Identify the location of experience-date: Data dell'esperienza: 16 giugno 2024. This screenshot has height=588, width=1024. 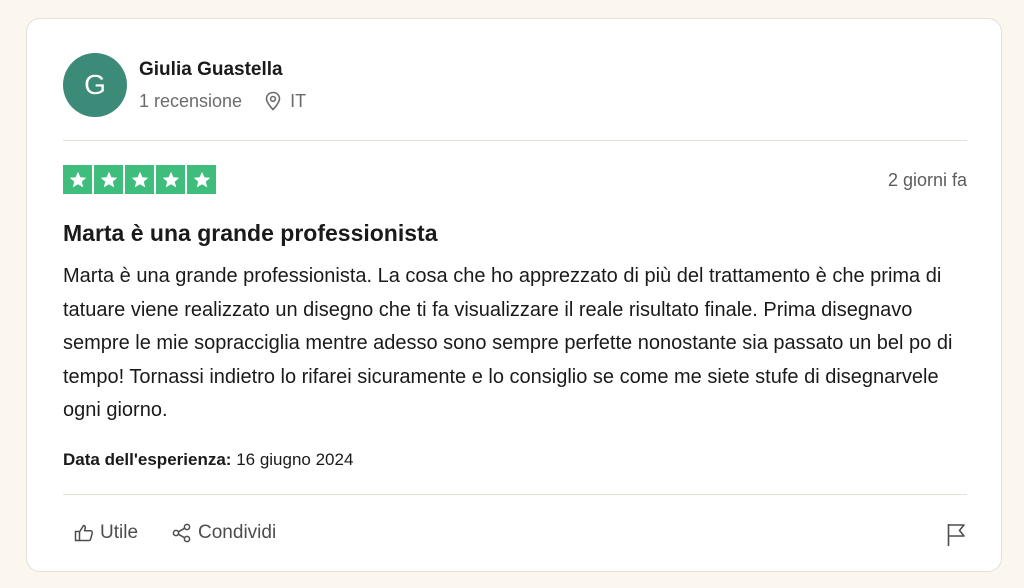
(208, 460).